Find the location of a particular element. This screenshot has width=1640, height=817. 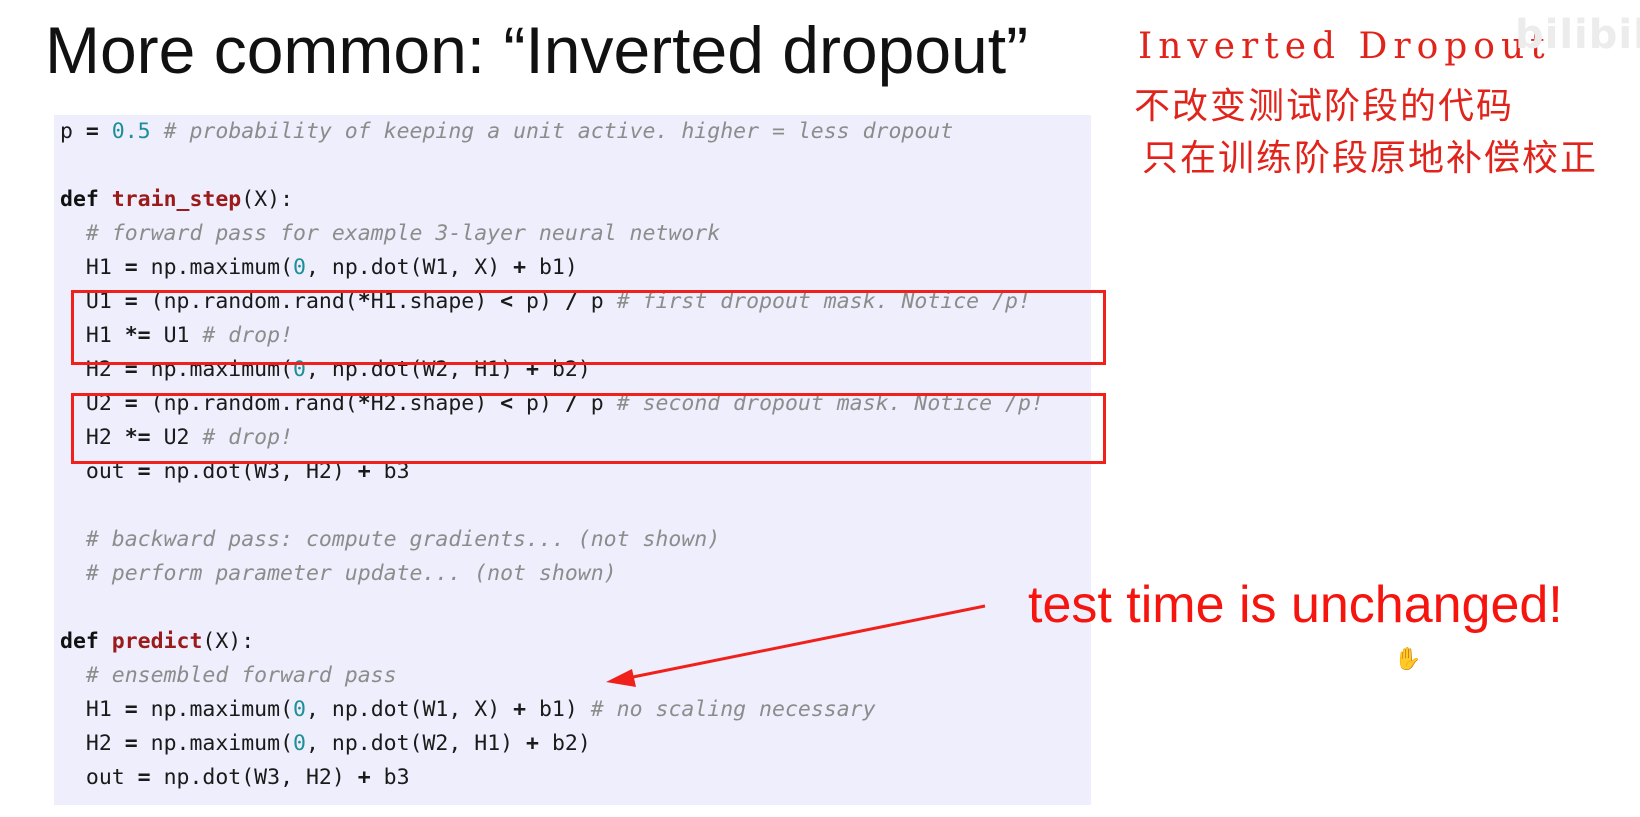

code-comment: # no scaling necessary is located at coordinates (733, 709).